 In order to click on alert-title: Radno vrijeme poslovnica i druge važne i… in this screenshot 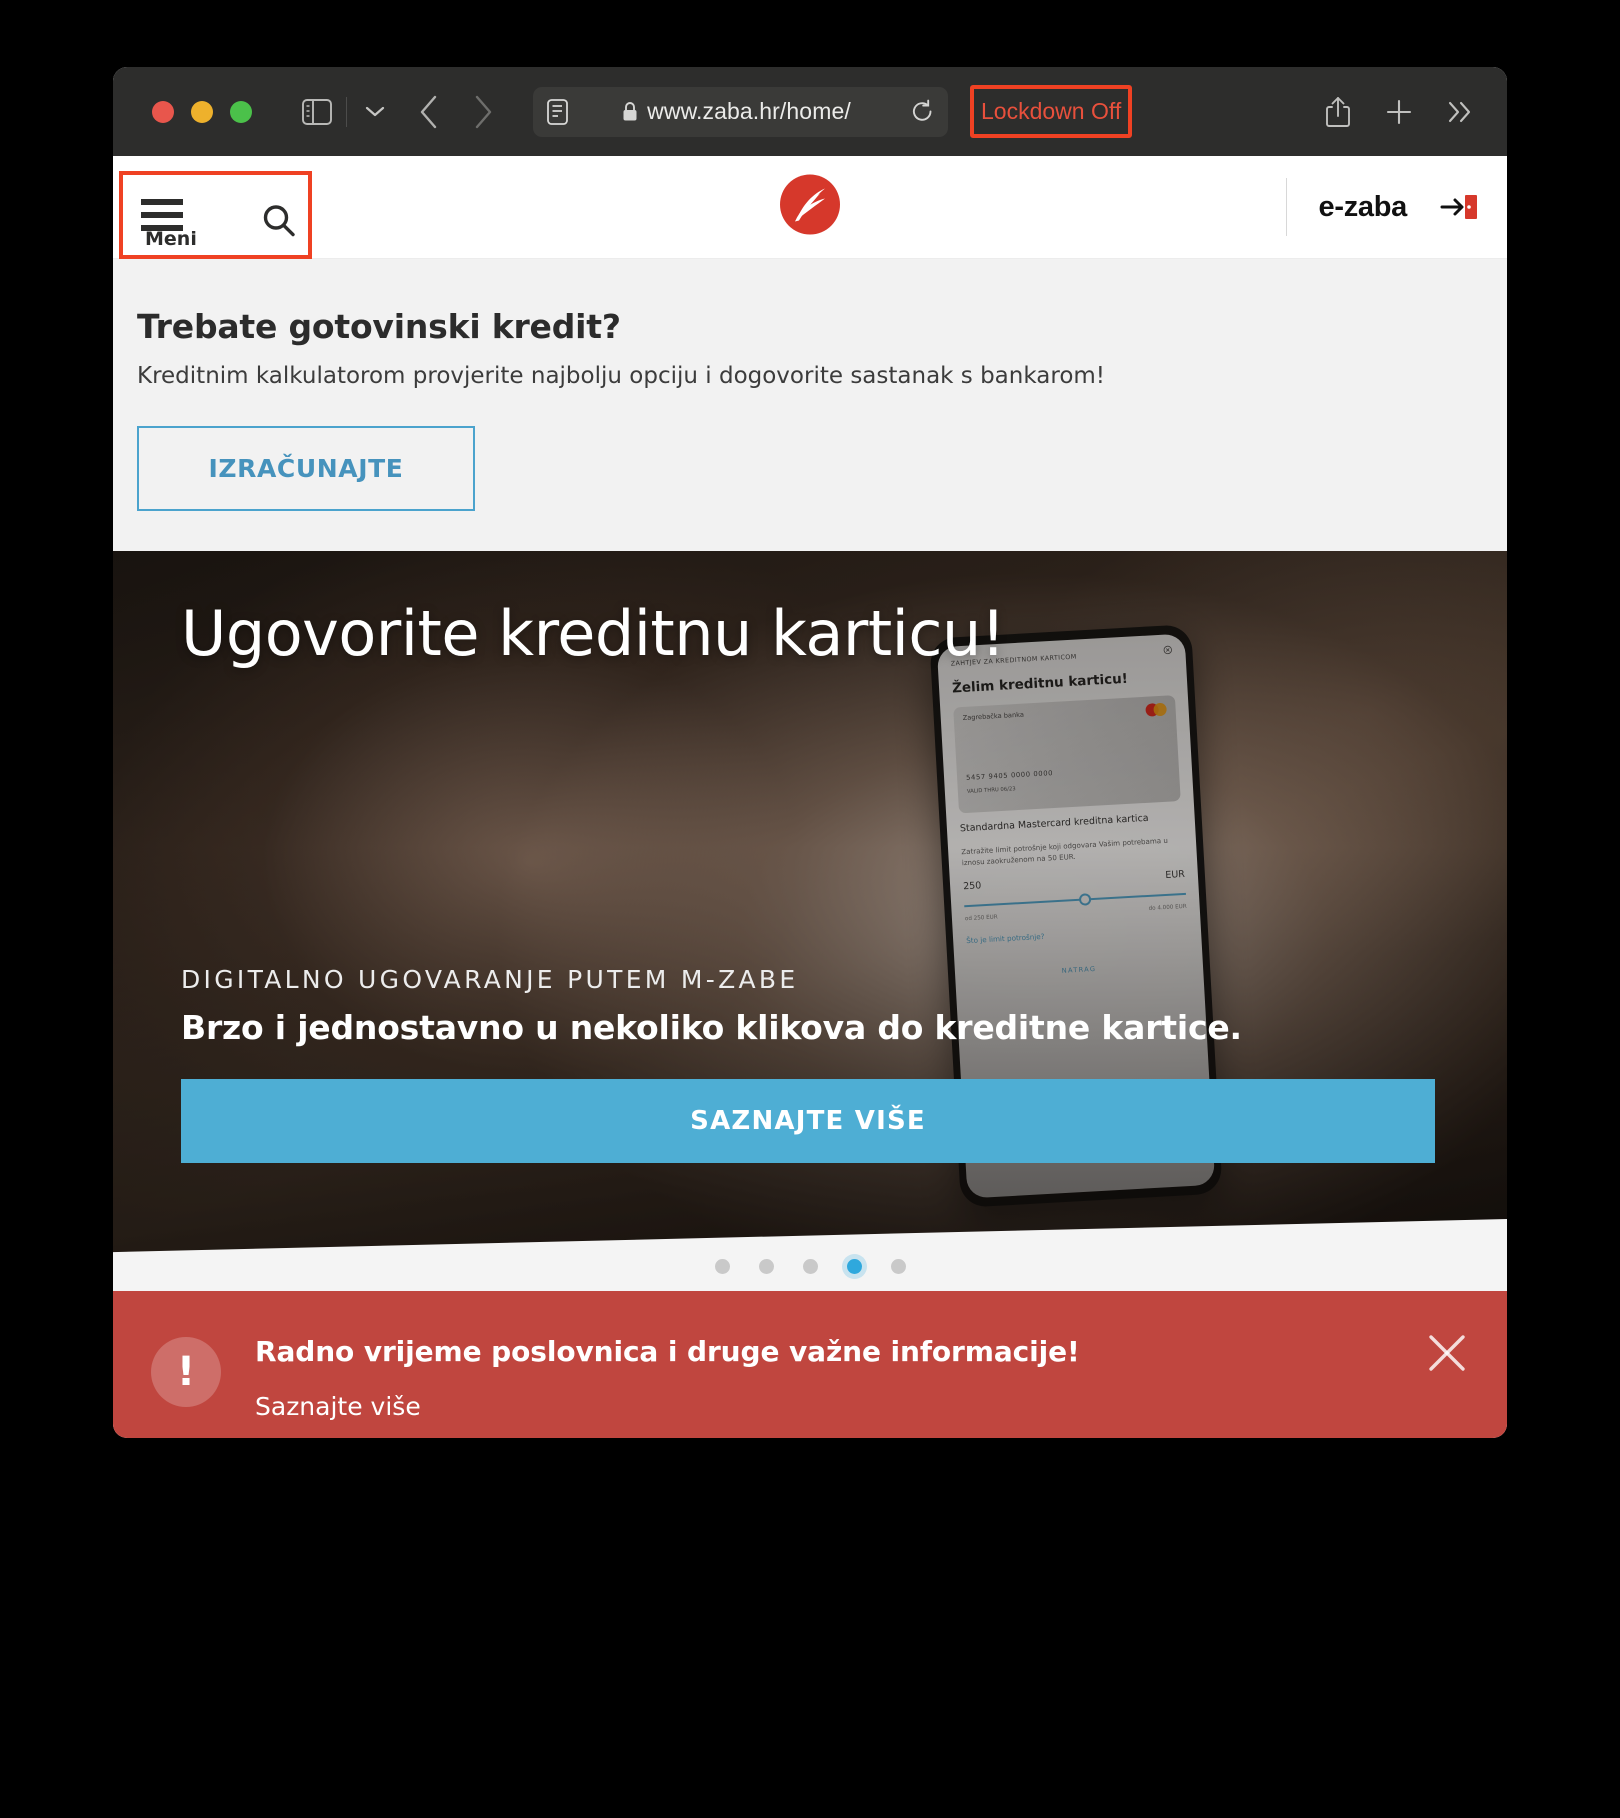, I will do `click(667, 1351)`.